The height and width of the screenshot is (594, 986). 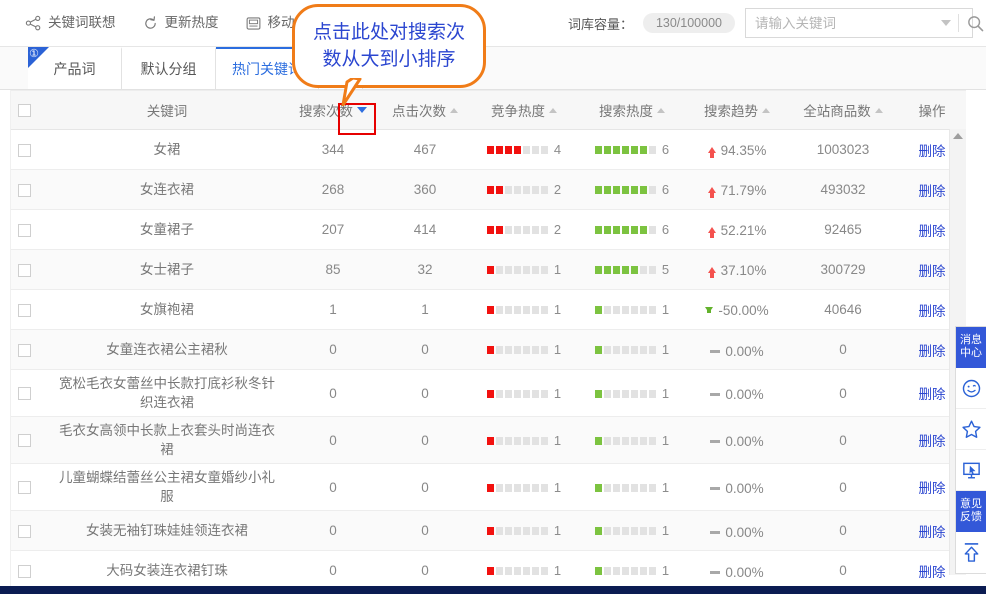 I want to click on star-icon, so click(x=971, y=428).